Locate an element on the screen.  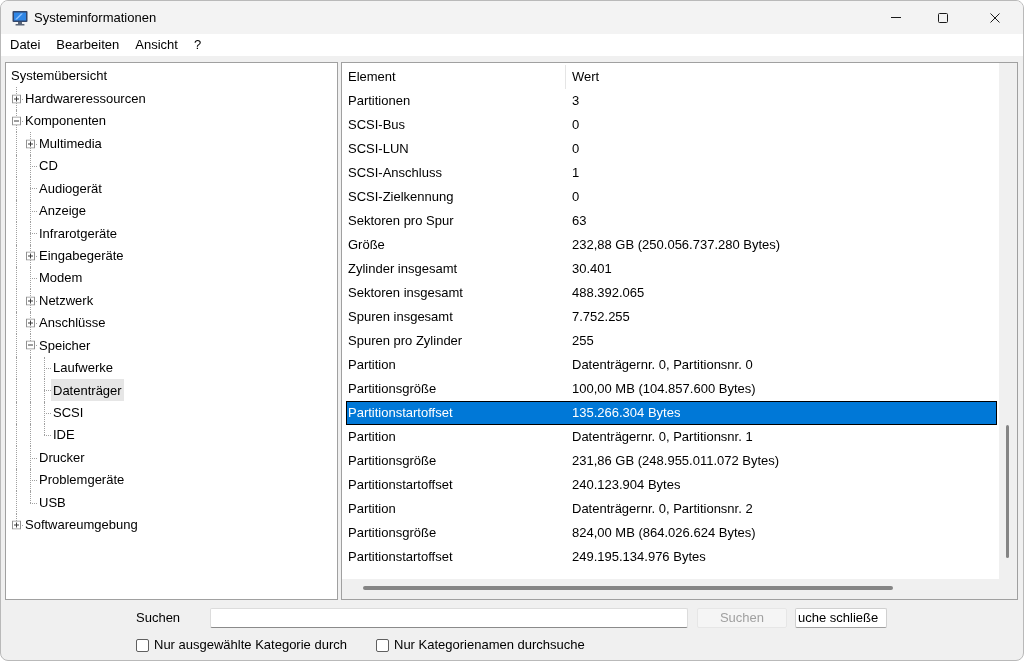
table-cell-text: 232,88 GB (250.056.737.280 Bytes) is located at coordinates (676, 245).